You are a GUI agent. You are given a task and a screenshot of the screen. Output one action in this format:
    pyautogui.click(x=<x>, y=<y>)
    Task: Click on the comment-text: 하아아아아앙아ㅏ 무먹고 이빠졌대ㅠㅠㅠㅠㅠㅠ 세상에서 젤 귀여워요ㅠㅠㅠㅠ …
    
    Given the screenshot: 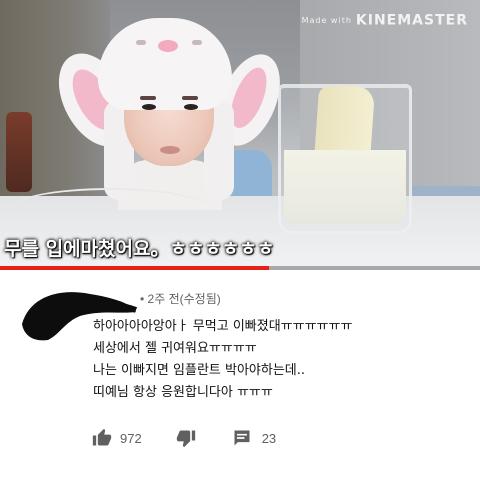 What is the action you would take?
    pyautogui.click(x=283, y=360)
    